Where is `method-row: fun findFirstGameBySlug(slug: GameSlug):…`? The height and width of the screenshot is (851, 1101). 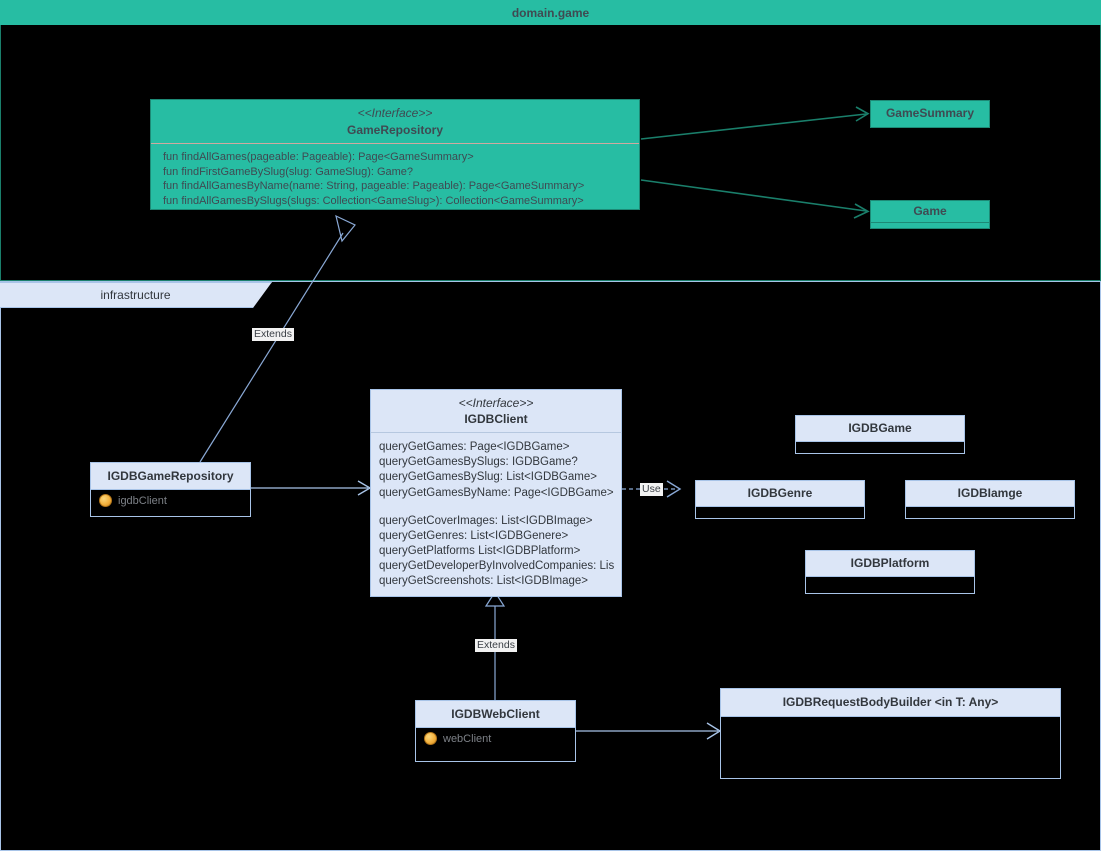 method-row: fun findFirstGameBySlug(slug: GameSlug):… is located at coordinates (288, 171).